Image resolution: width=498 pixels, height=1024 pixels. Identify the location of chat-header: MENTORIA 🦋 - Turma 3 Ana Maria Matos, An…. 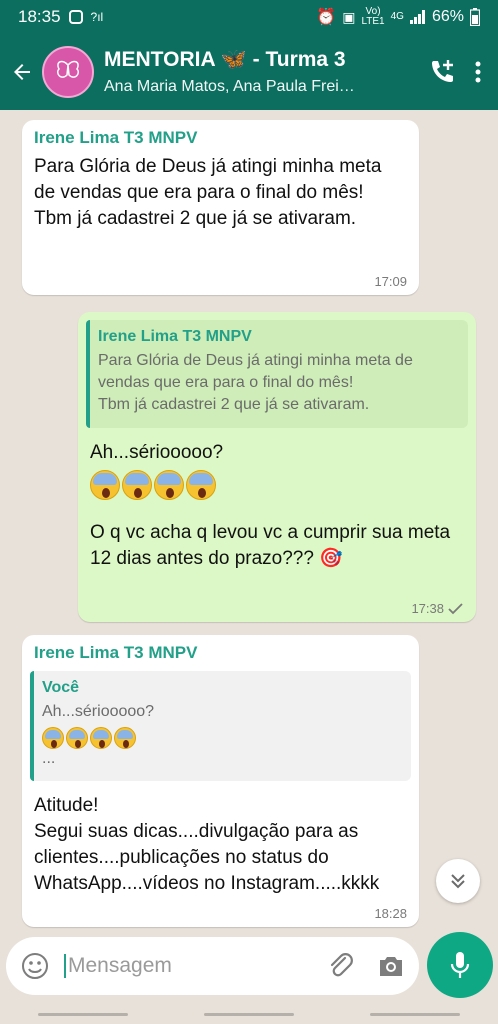
(249, 72).